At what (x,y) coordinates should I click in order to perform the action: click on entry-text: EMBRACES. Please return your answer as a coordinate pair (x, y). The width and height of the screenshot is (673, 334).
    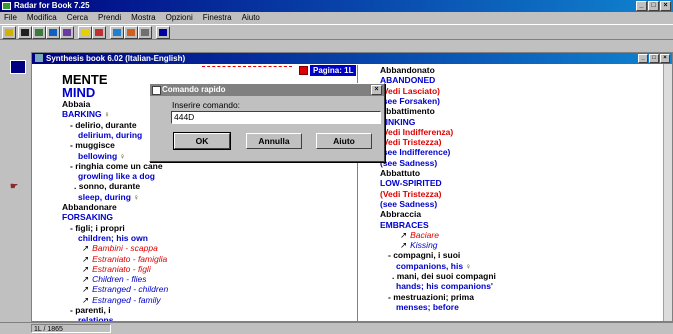
    Looking at the image, I should click on (404, 224).